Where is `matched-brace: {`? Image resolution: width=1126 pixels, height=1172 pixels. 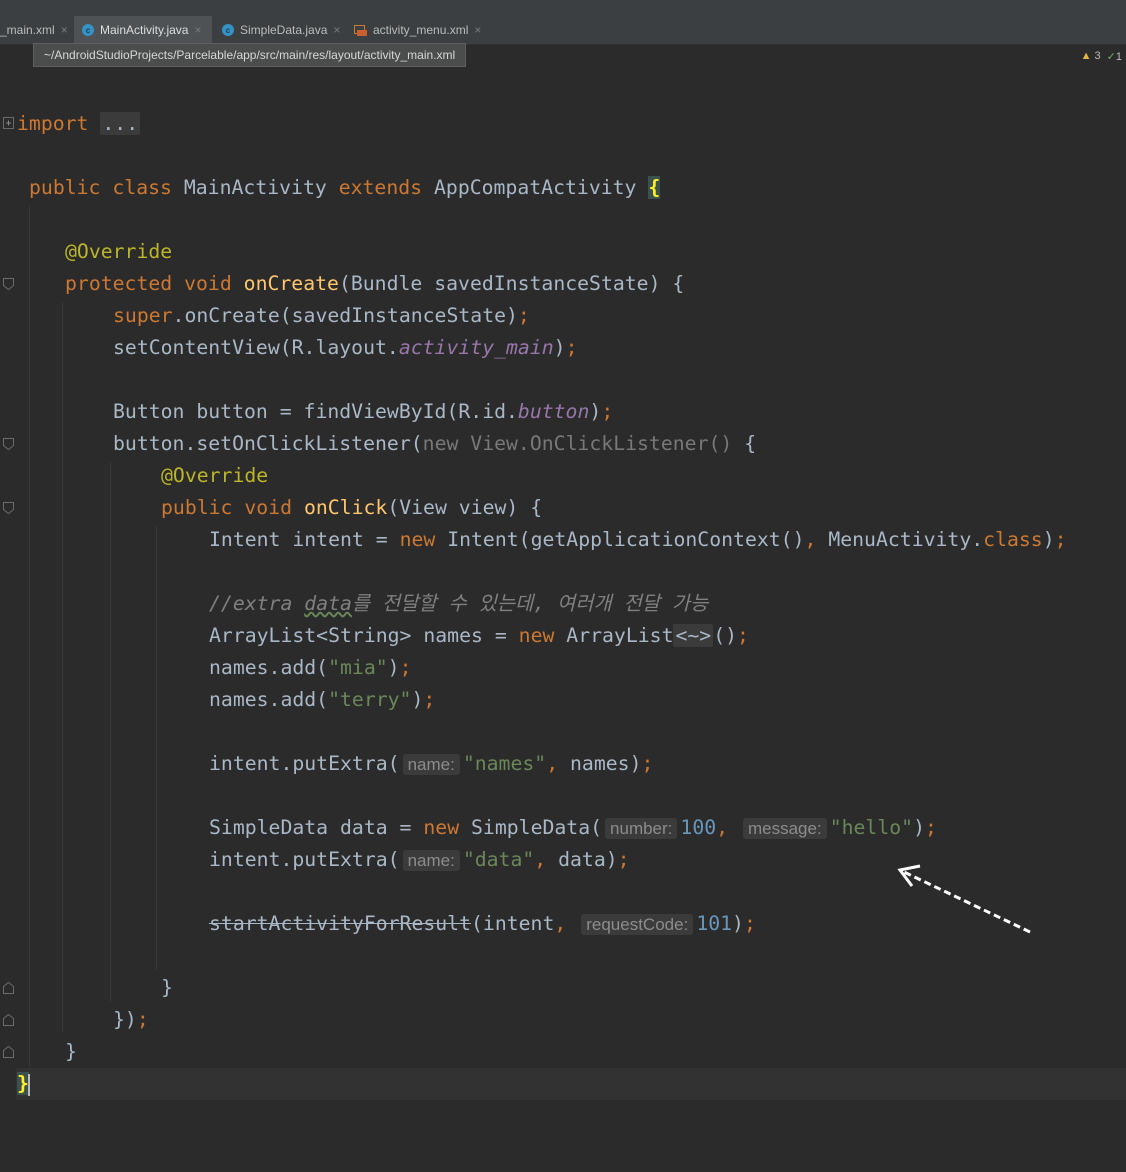 matched-brace: { is located at coordinates (654, 187).